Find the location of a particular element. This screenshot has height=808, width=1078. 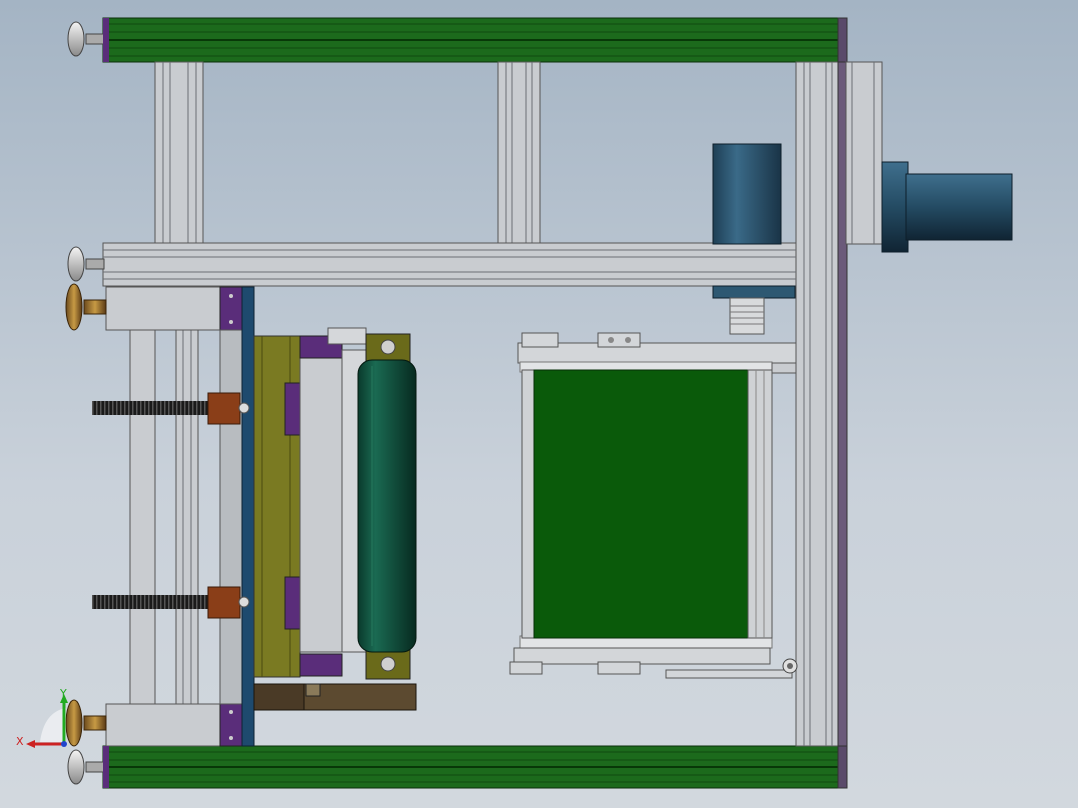

roller-bracket-bottom is located at coordinates (388, 664).